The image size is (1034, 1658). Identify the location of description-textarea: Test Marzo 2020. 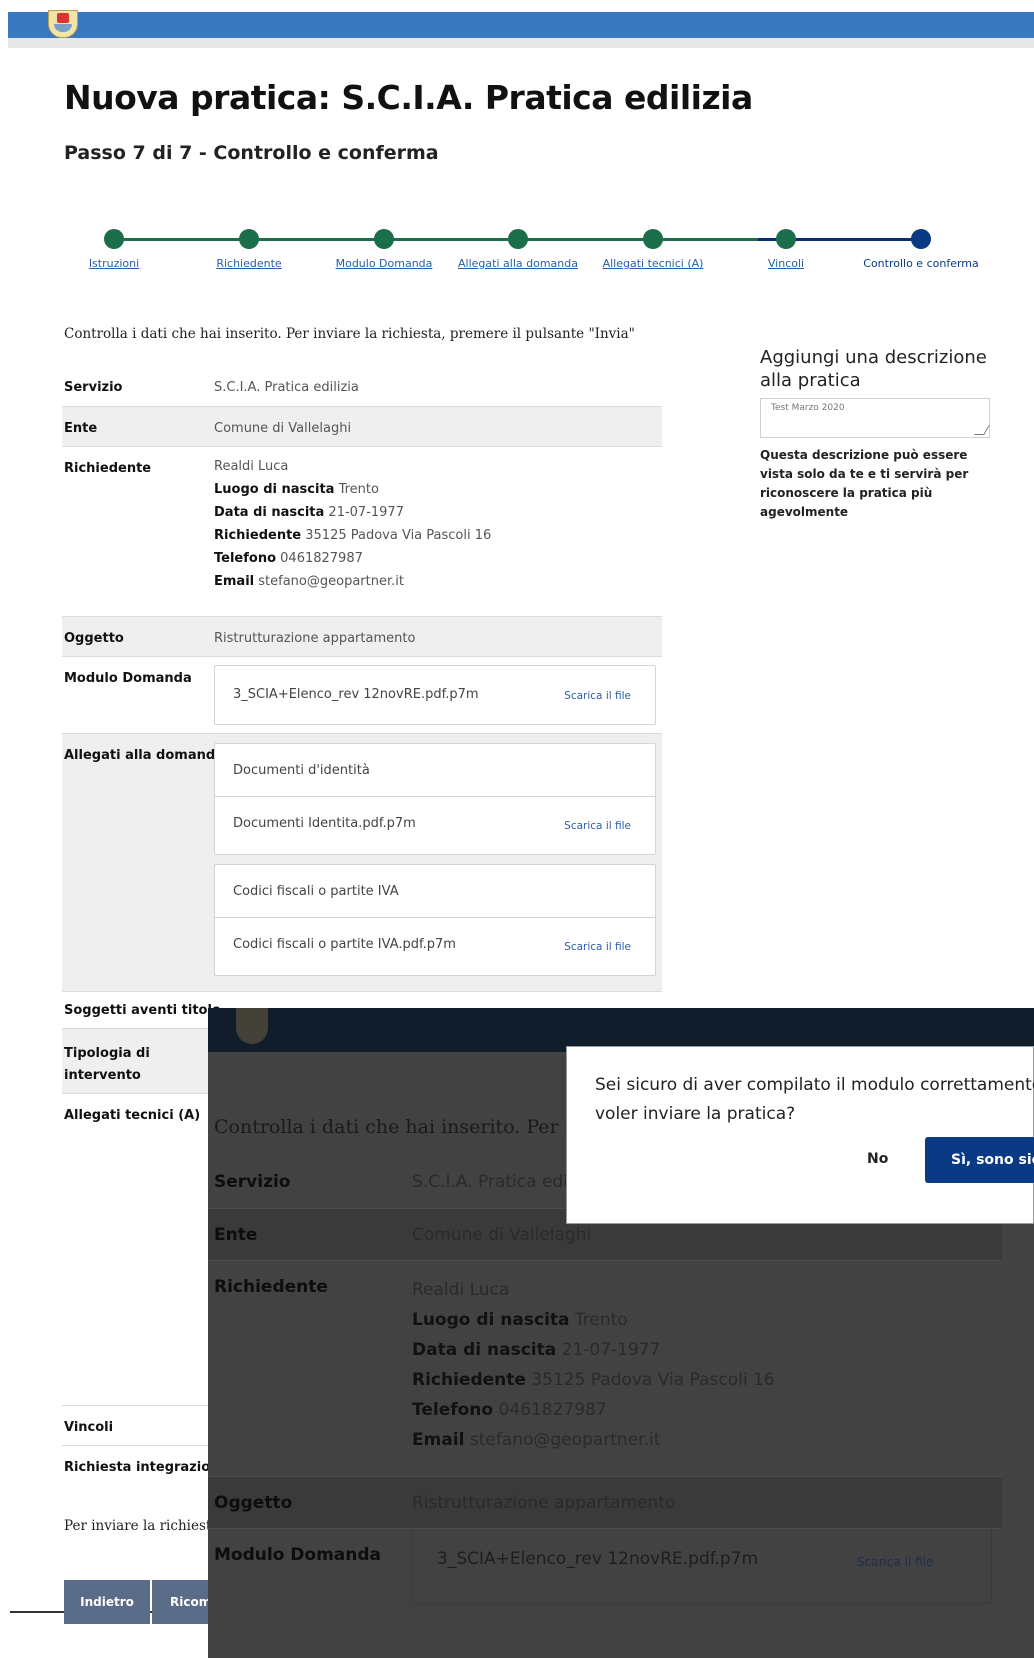
(875, 418).